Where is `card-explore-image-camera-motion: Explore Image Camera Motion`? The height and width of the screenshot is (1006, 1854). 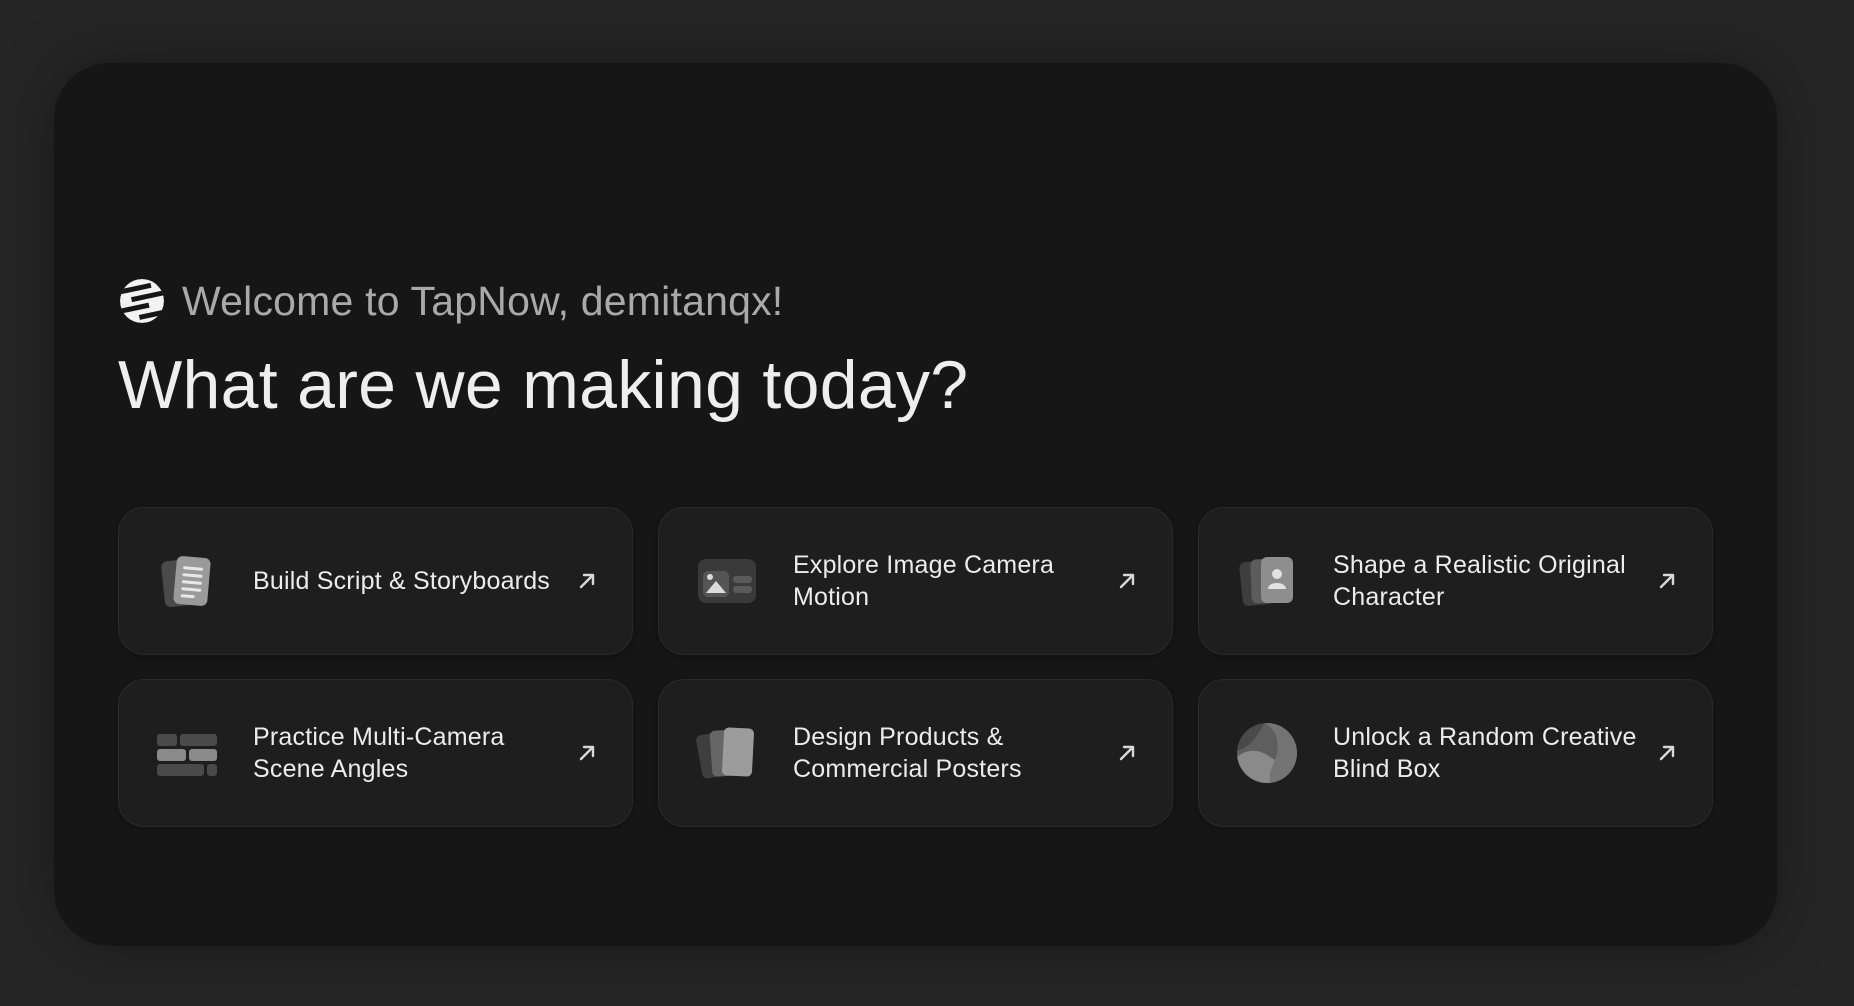 card-explore-image-camera-motion: Explore Image Camera Motion is located at coordinates (915, 581).